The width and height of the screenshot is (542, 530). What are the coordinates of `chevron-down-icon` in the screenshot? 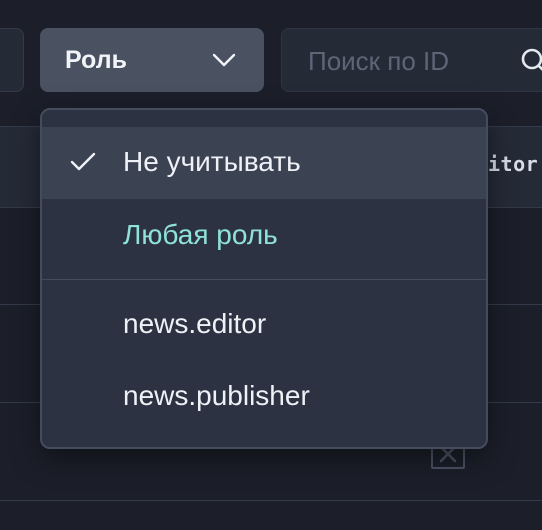 It's located at (224, 60).